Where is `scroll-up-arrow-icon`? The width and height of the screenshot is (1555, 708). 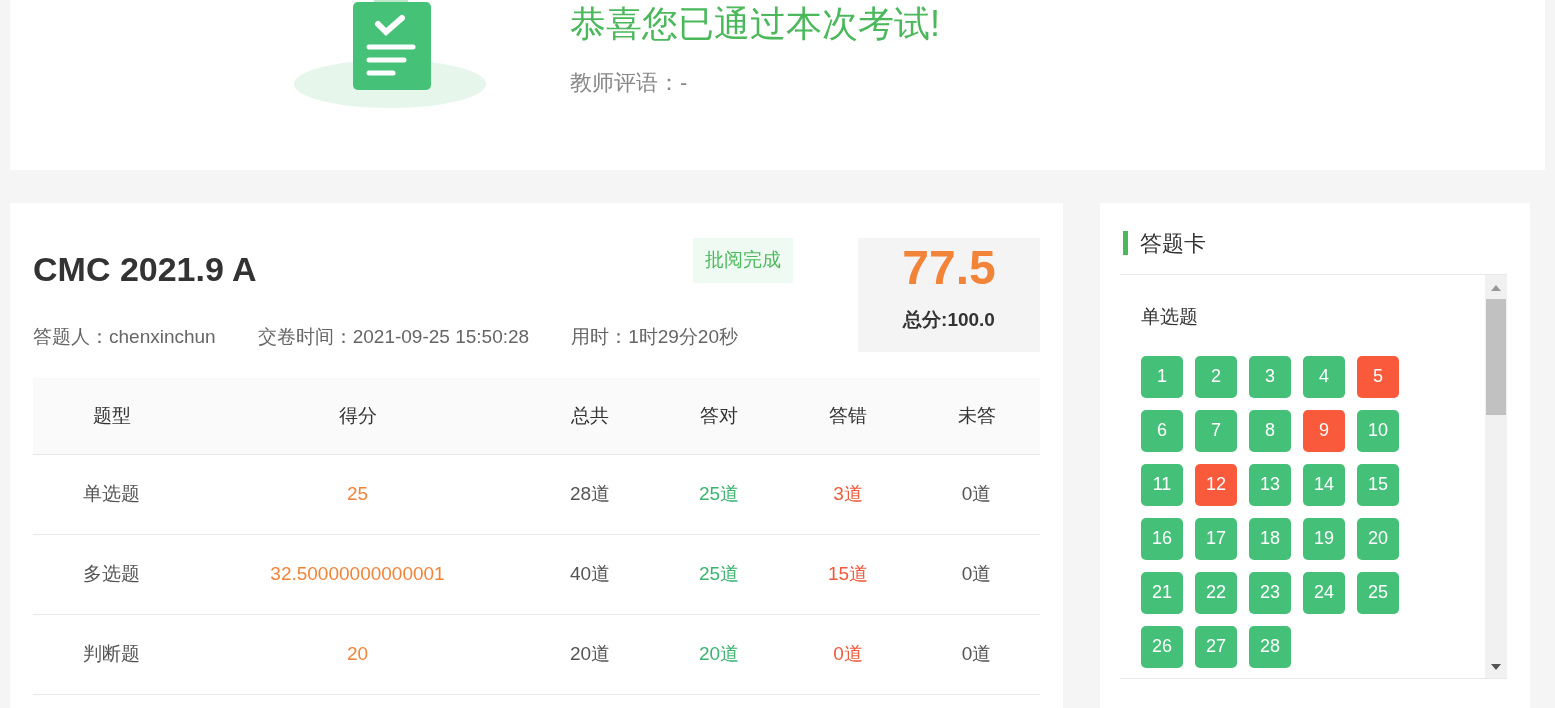
scroll-up-arrow-icon is located at coordinates (1496, 288).